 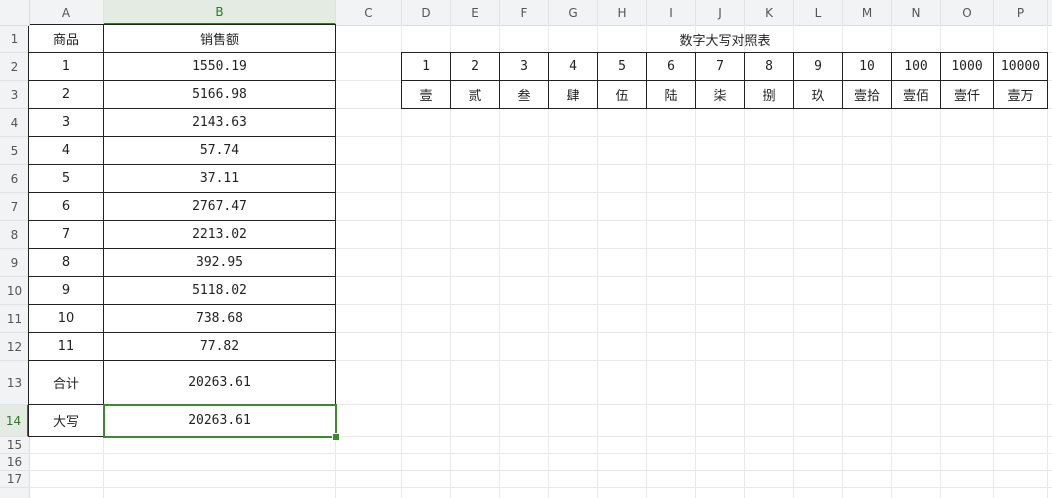 What do you see at coordinates (475, 94) in the screenshot?
I see `lookup-char-cell: 贰` at bounding box center [475, 94].